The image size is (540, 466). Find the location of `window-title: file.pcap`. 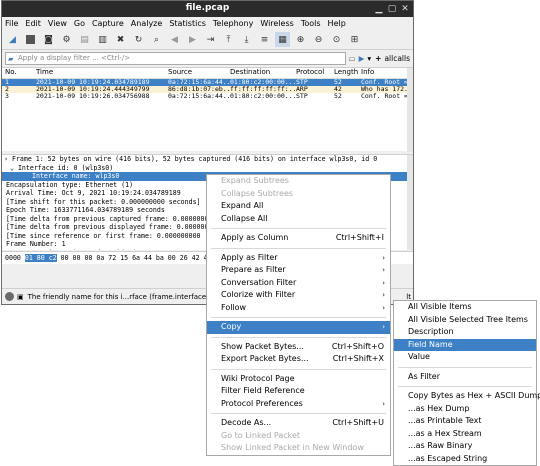

window-title: file.pcap is located at coordinates (207, 8).